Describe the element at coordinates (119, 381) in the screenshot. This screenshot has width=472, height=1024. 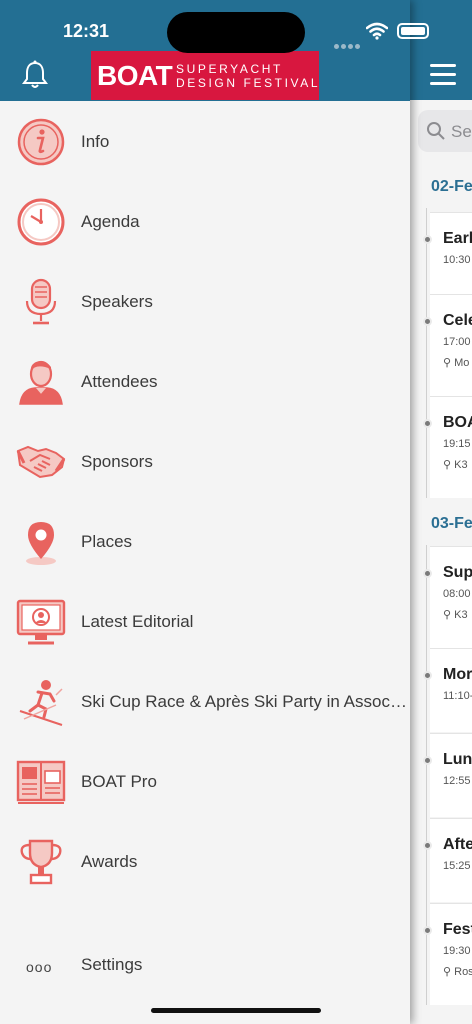
I see `menu-item-label: Attendees` at that location.